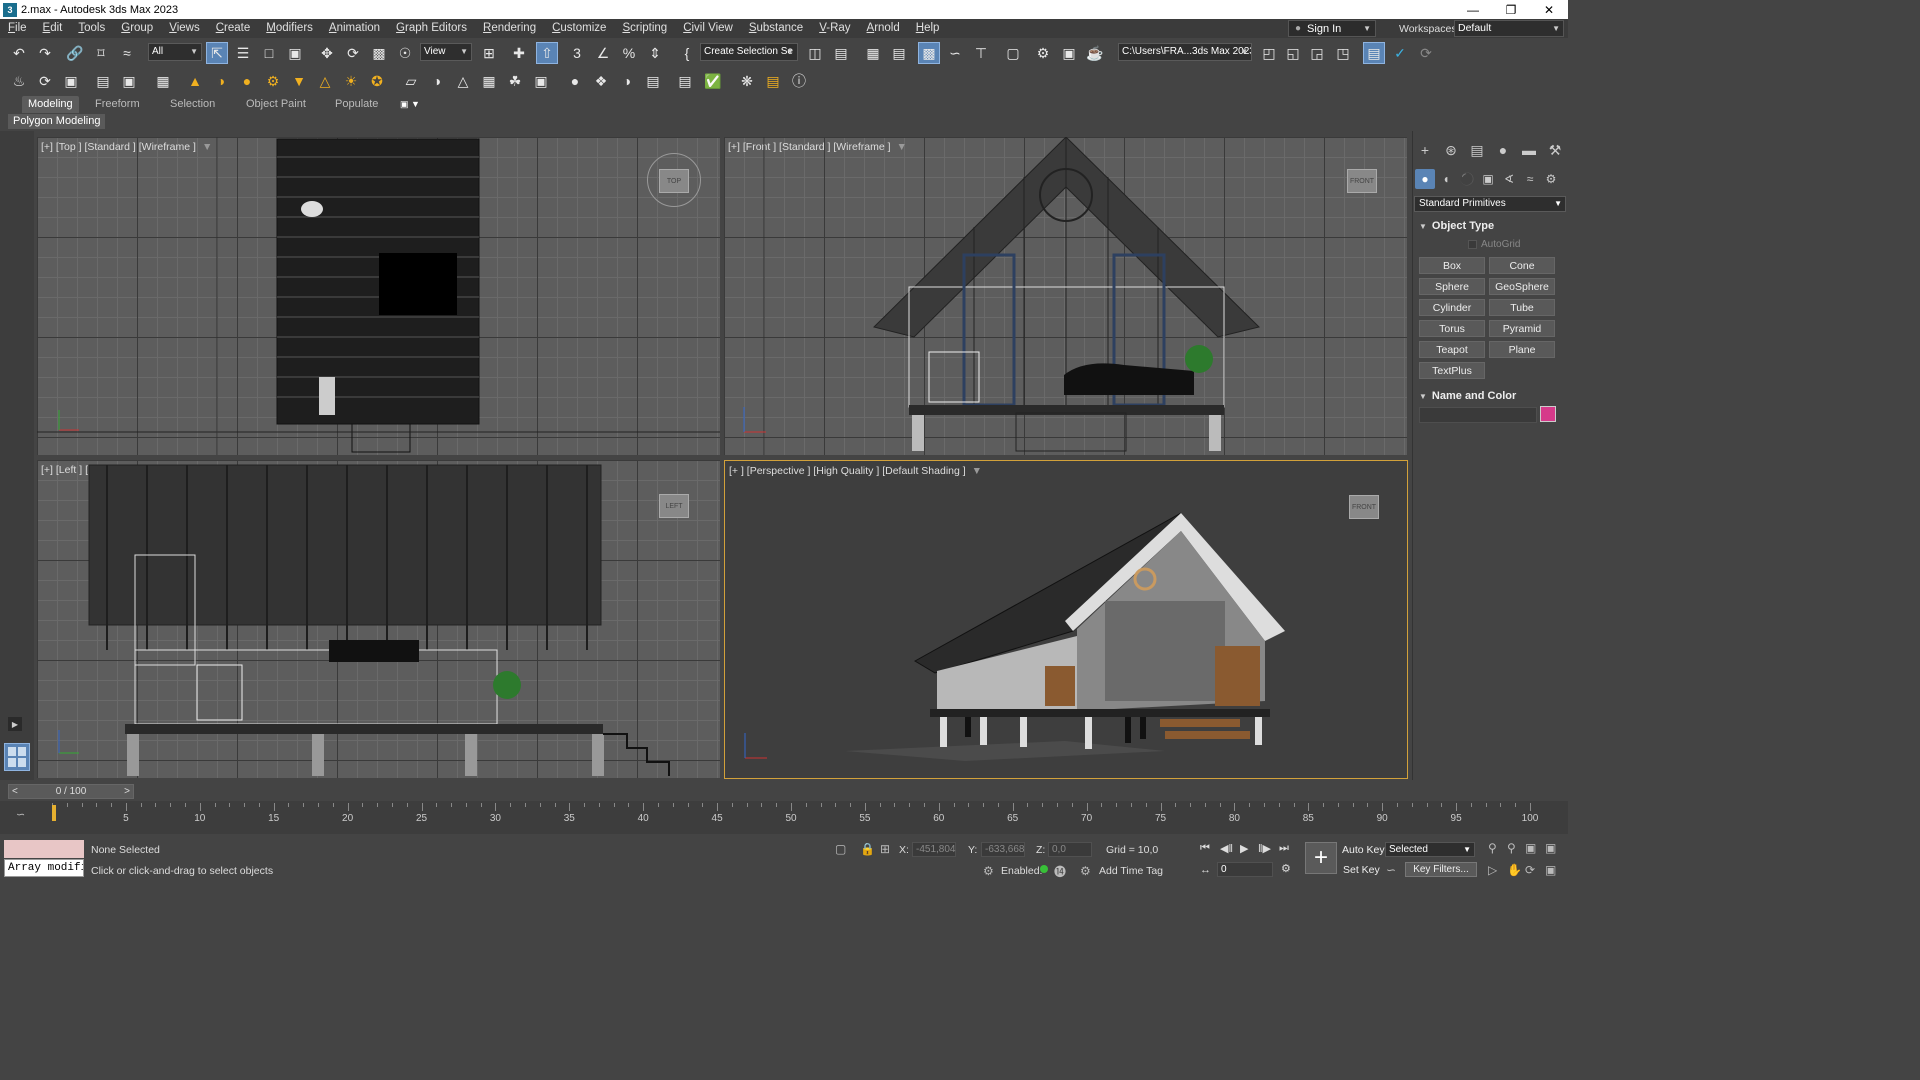 The width and height of the screenshot is (1920, 1080). Describe the element at coordinates (1044, 869) in the screenshot. I see `enabled-indicator` at that location.